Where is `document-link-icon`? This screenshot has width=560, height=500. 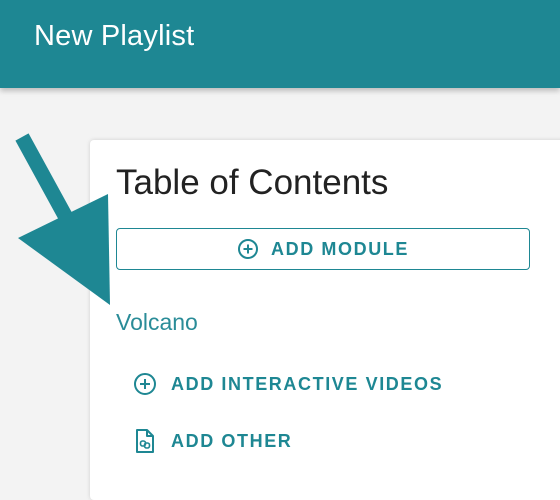
document-link-icon is located at coordinates (145, 441).